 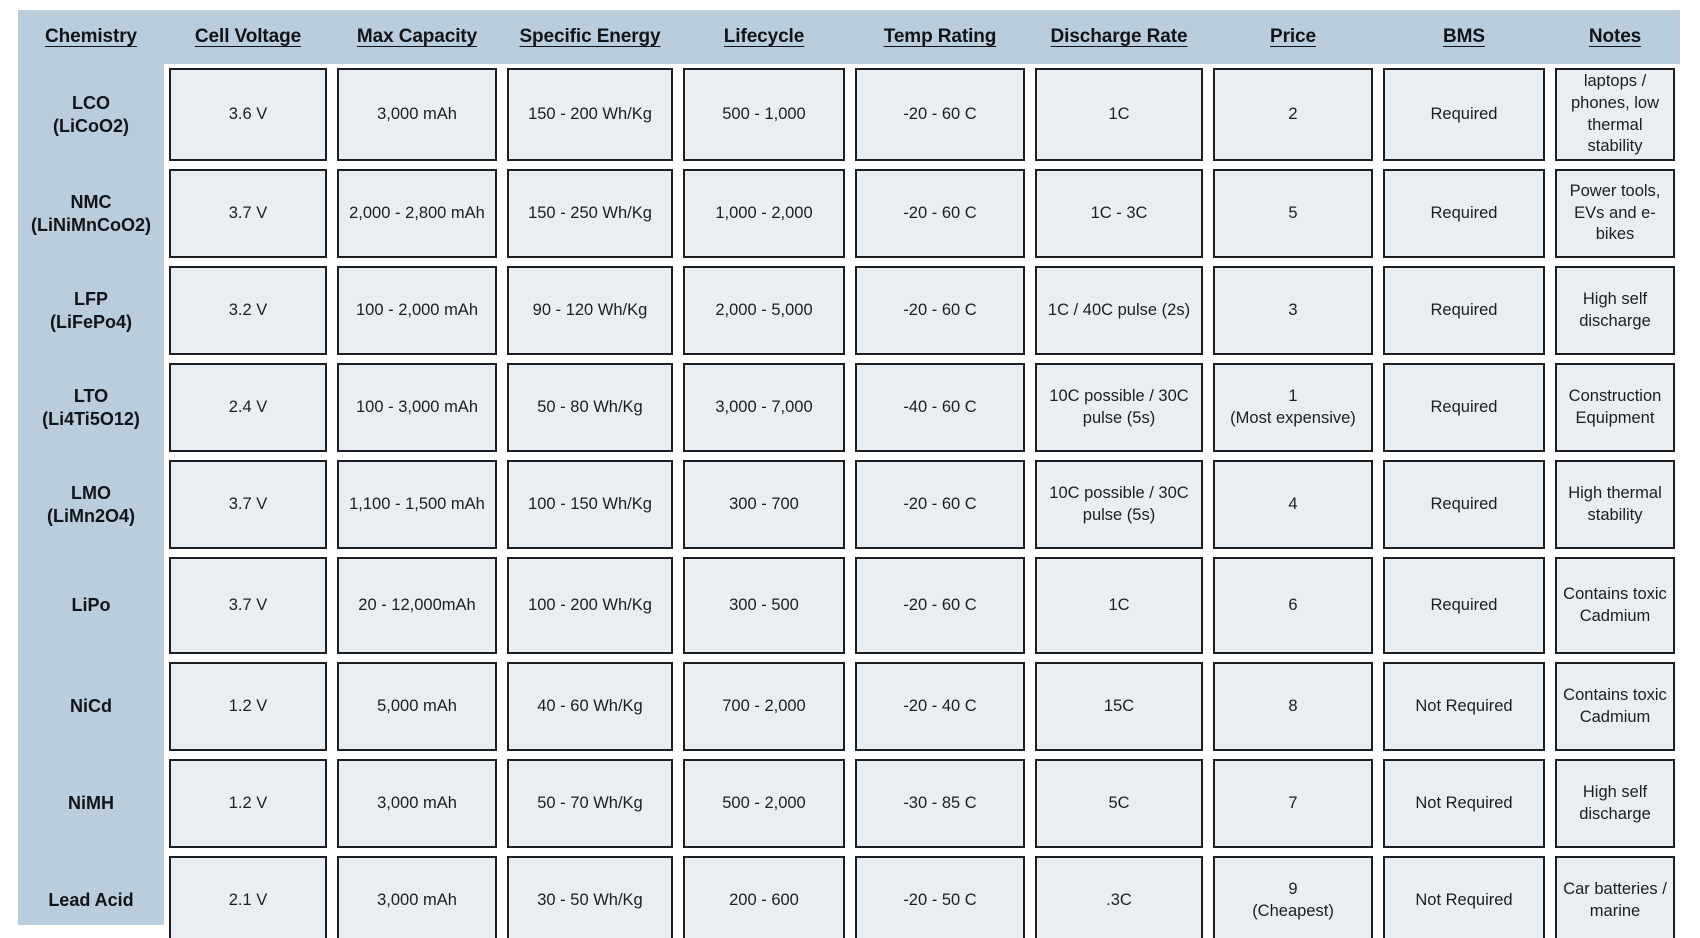 What do you see at coordinates (417, 37) in the screenshot?
I see `column-header-max_capacity: Max Capacity` at bounding box center [417, 37].